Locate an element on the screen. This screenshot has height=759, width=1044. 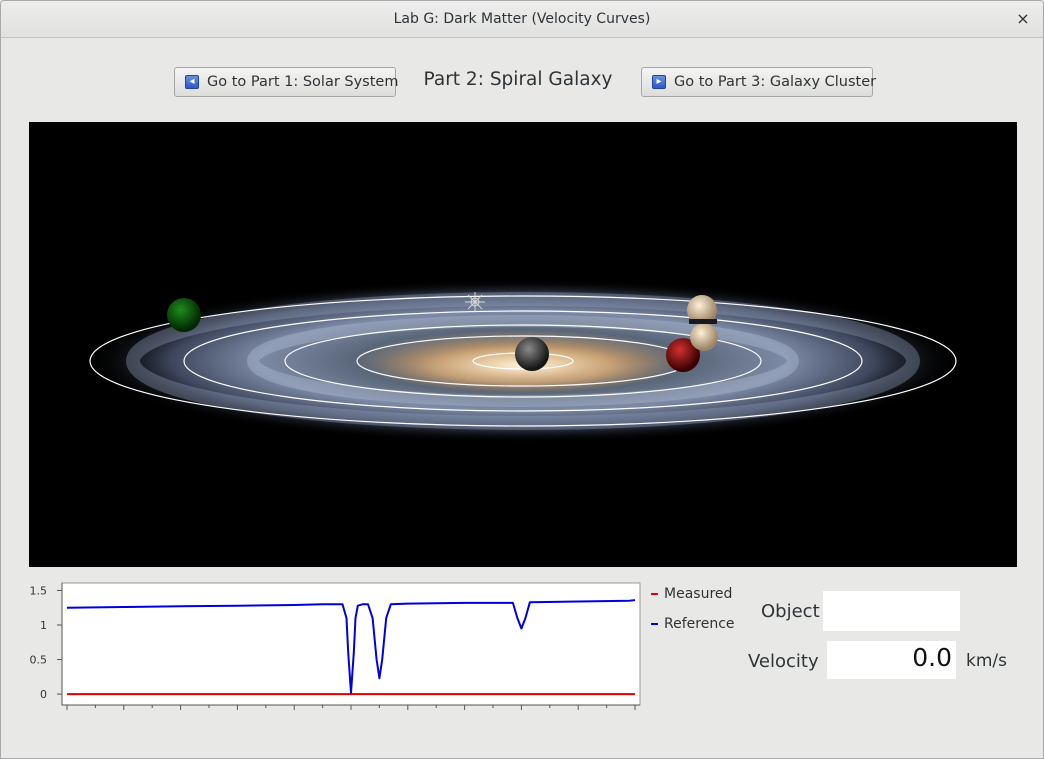
go-to-part-3-button: ▸ Go to Part 3: Galaxy Cluster is located at coordinates (759, 82).